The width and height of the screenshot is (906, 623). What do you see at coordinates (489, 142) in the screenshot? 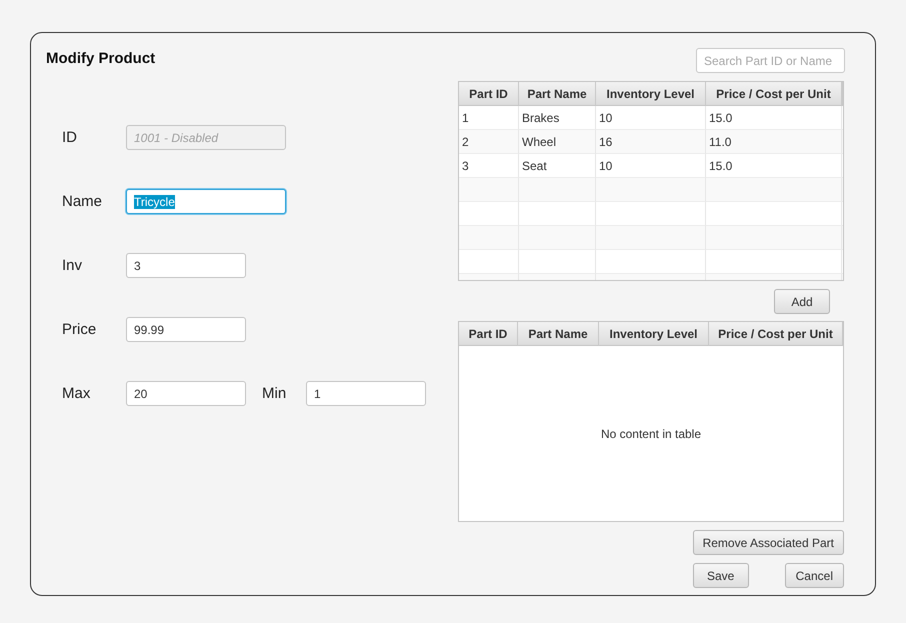
I see `table-cell: 2` at bounding box center [489, 142].